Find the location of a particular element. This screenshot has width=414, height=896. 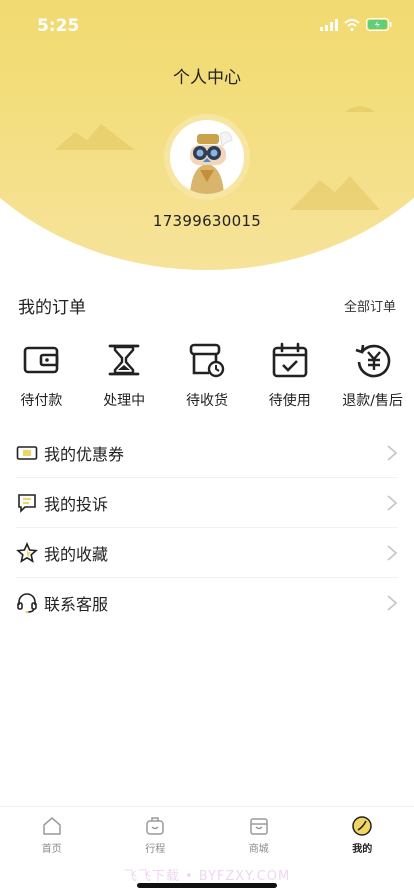

menu-item-complaints: 我的投诉 is located at coordinates (207, 503).